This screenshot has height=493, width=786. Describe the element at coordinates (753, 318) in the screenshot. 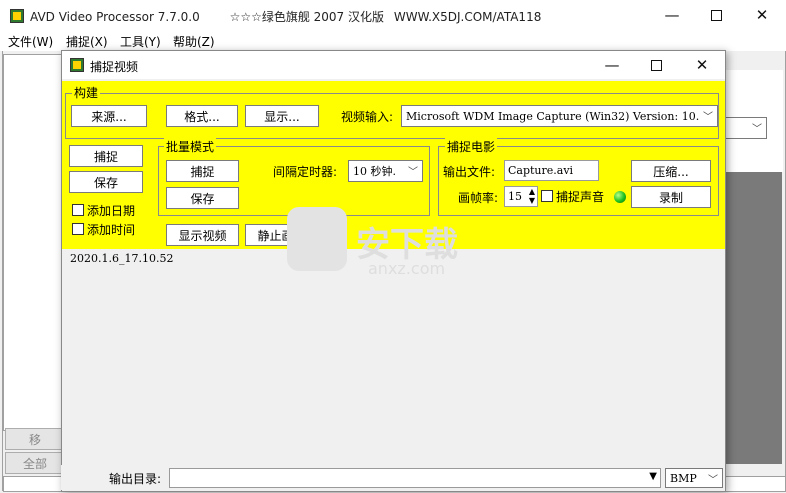

I see `right-preview-area` at that location.